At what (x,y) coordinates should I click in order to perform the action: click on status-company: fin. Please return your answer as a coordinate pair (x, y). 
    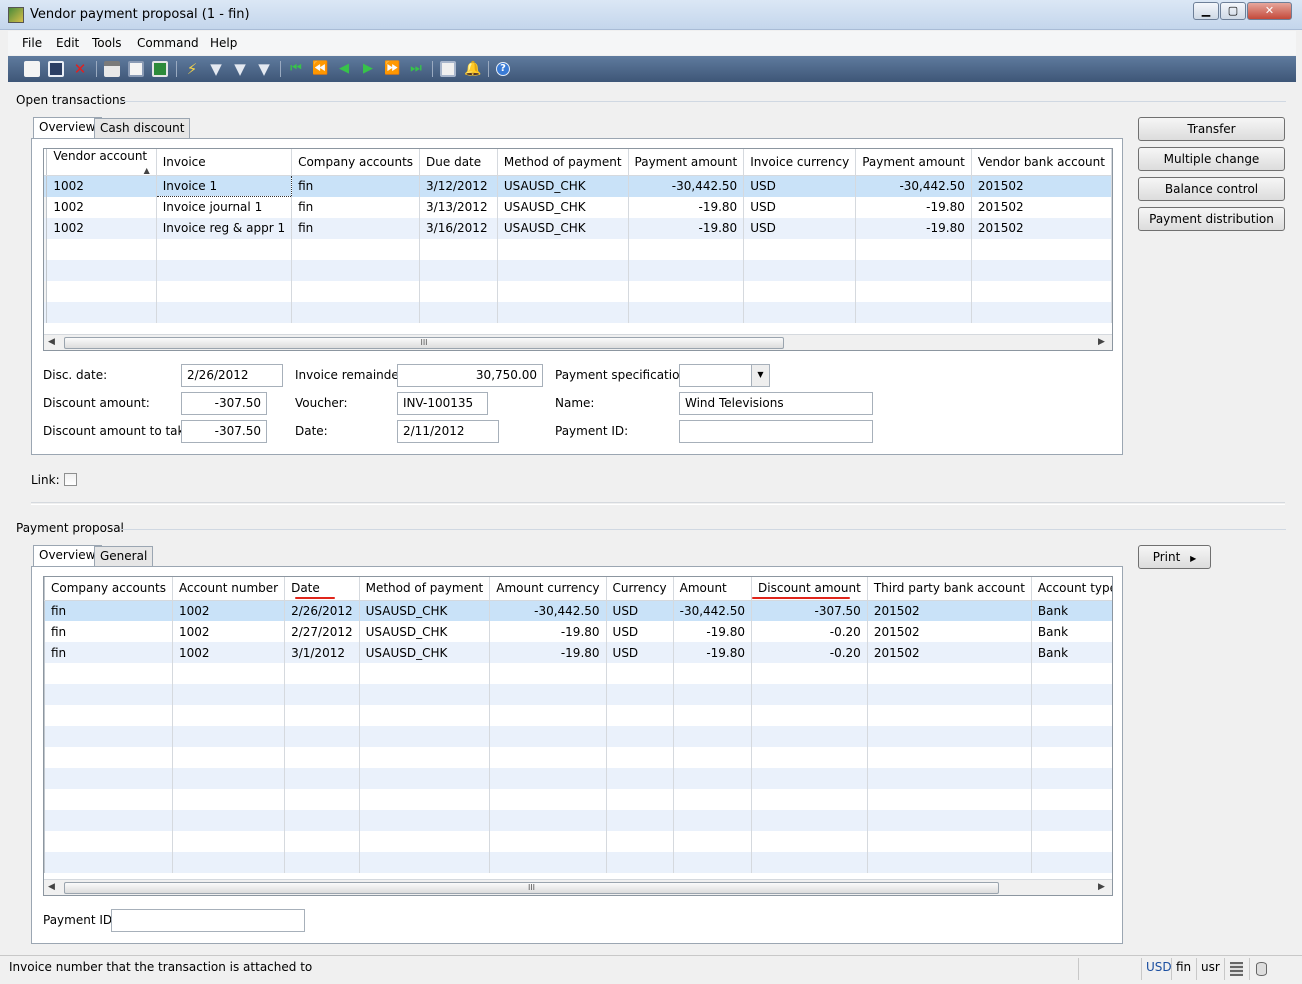
    Looking at the image, I should click on (1183, 967).